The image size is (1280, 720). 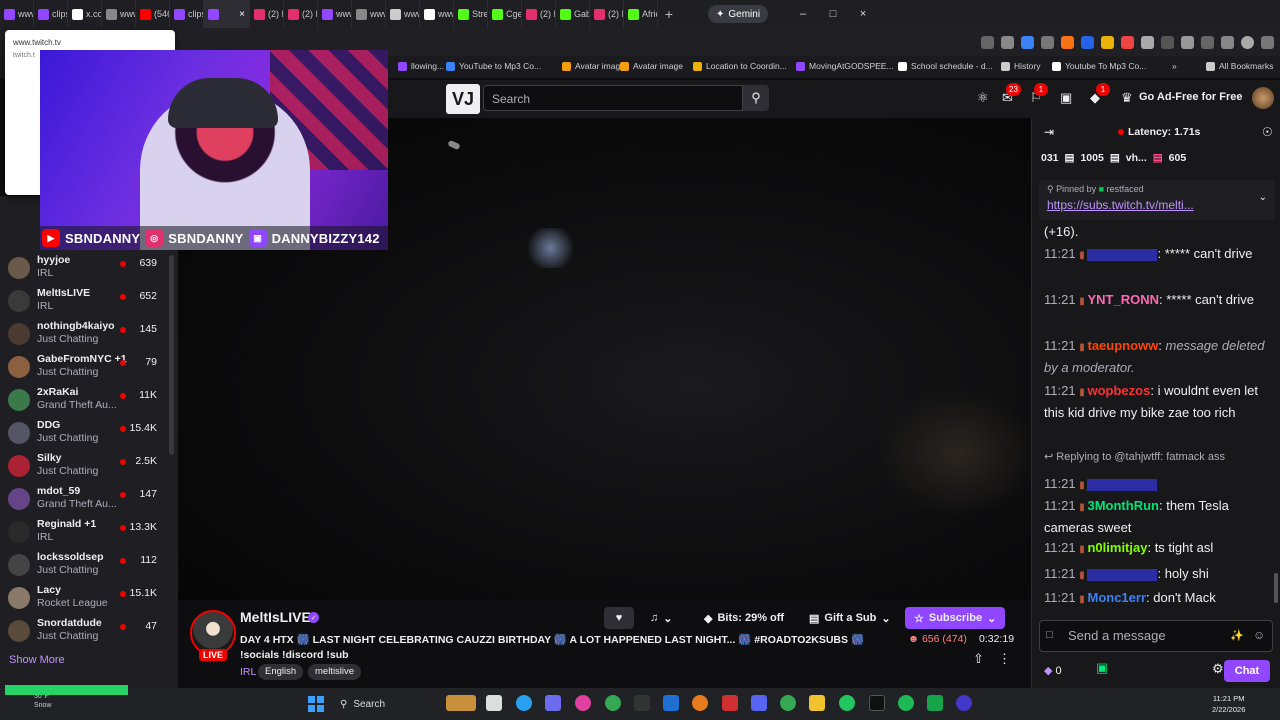 I want to click on go-ad-free-button: Go Ad-Free for Free, so click(x=1191, y=97).